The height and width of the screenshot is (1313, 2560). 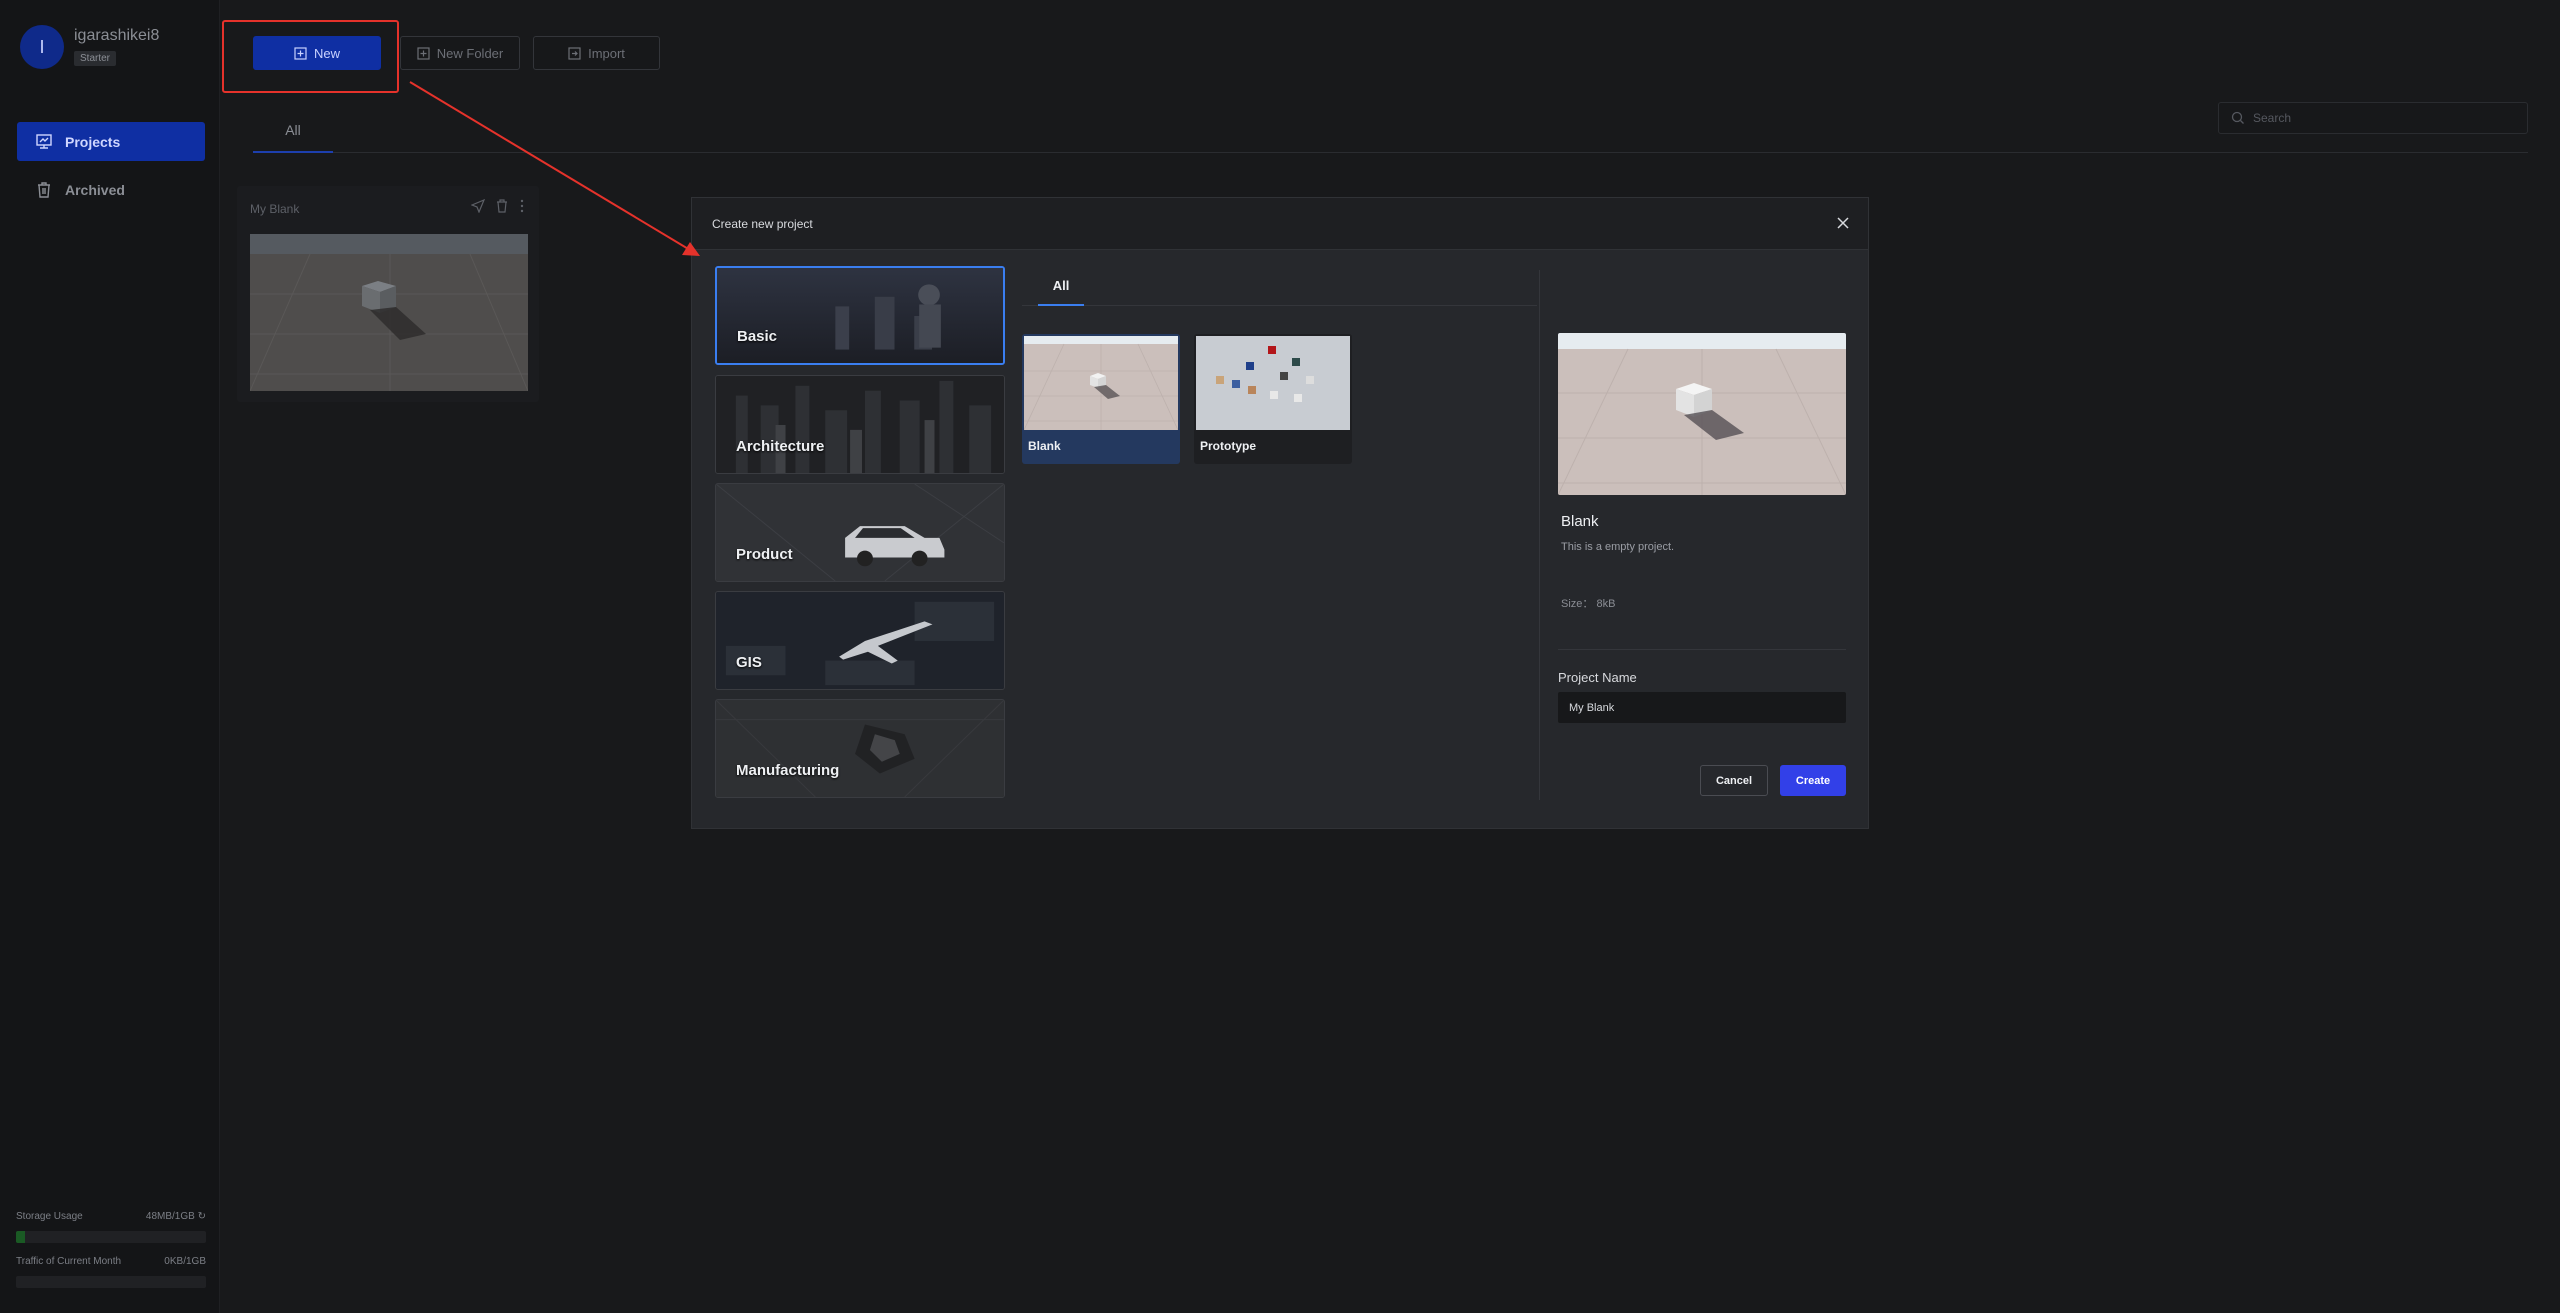 What do you see at coordinates (275, 209) in the screenshot?
I see `project-card-title: My Blank` at bounding box center [275, 209].